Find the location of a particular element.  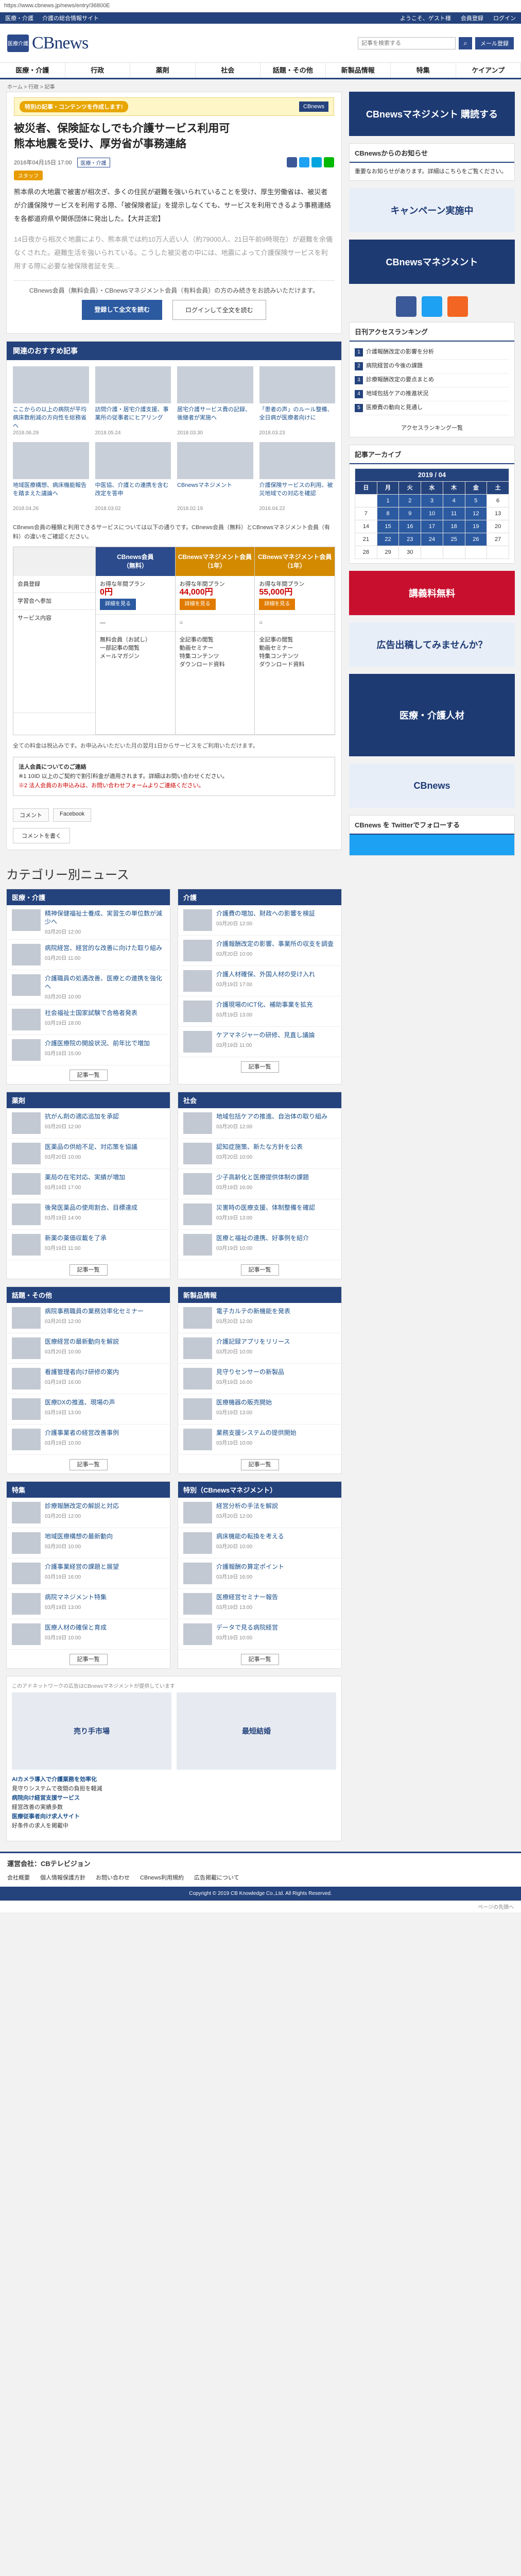

category-news-item: 看護管理者向け研修の案内 03月19日 16:00 is located at coordinates (88, 1379).